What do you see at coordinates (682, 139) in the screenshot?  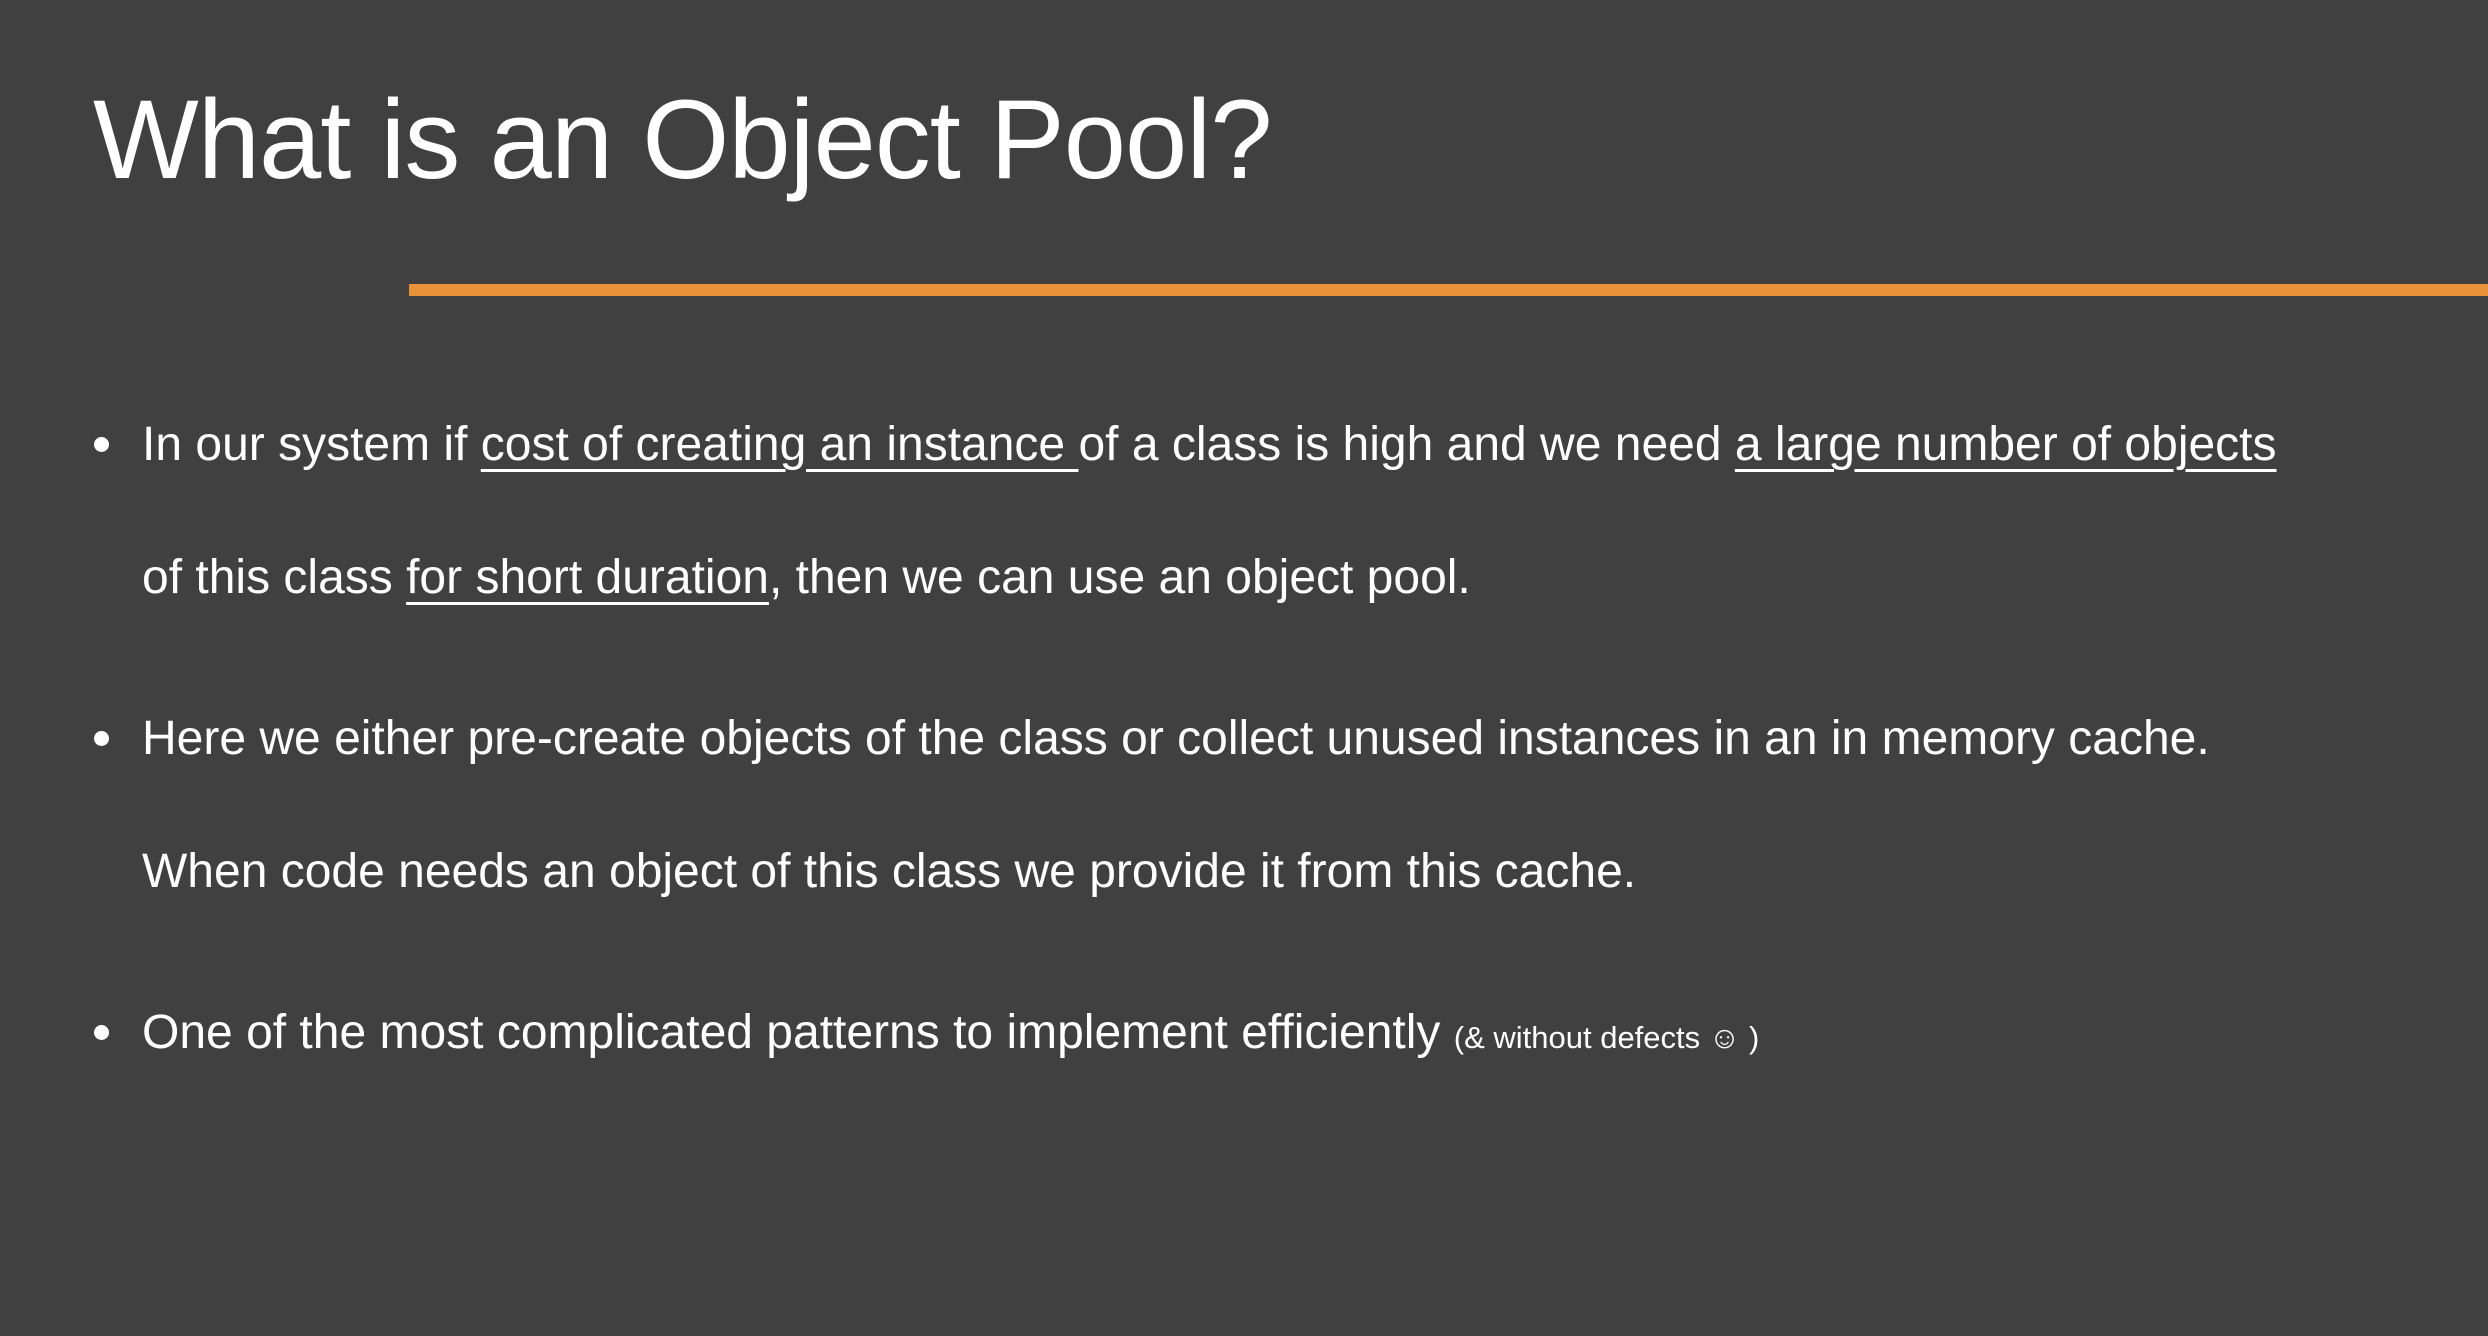 I see `slide-title: What is an Object Pool?` at bounding box center [682, 139].